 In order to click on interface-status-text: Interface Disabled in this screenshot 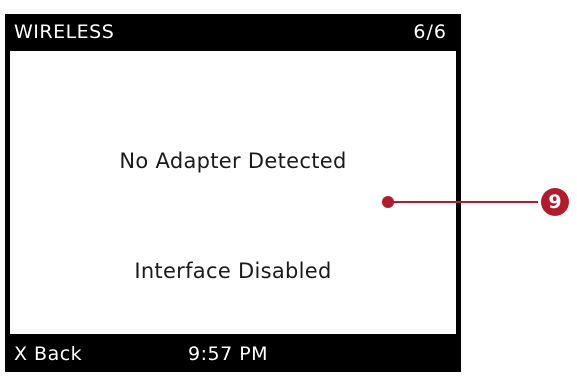, I will do `click(233, 271)`.